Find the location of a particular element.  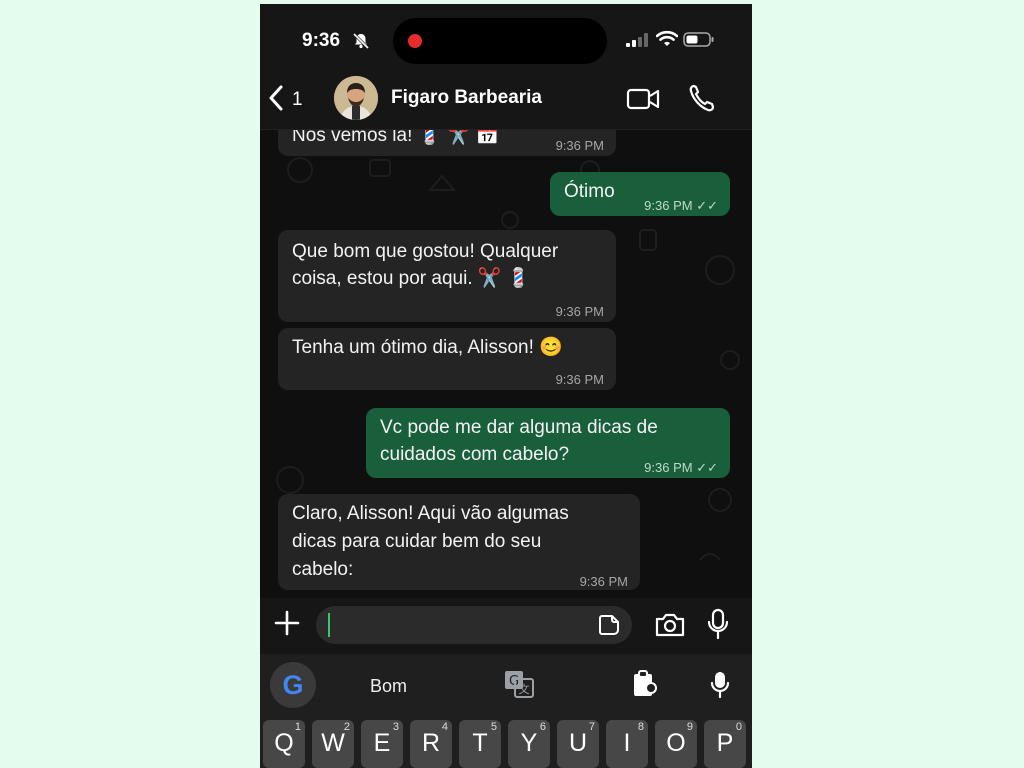

key-y: 6Y is located at coordinates (529, 744).